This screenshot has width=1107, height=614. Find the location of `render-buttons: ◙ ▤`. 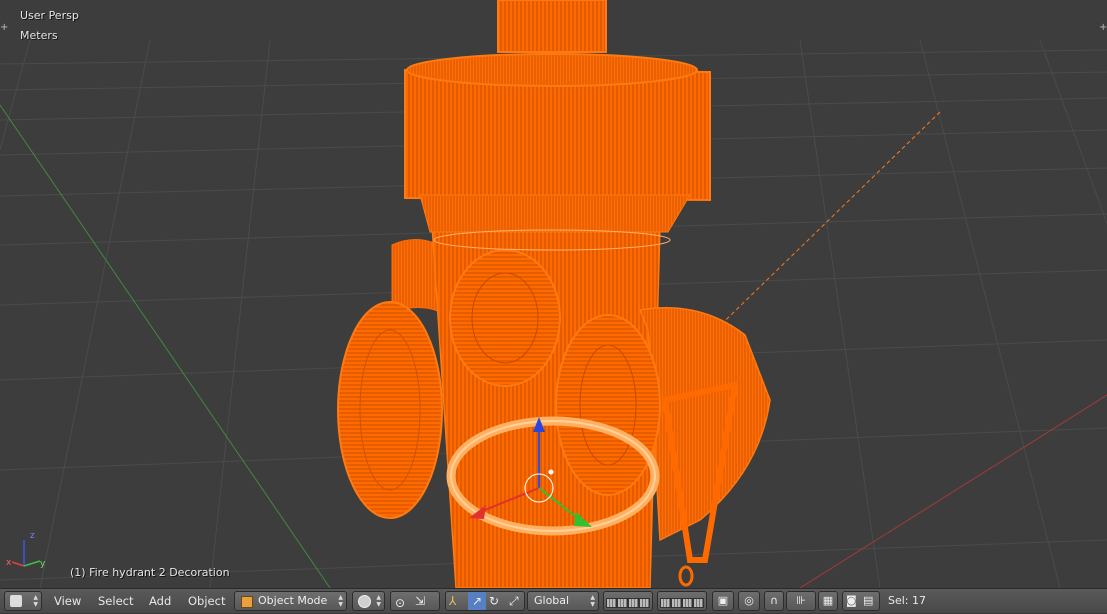

render-buttons: ◙ ▤ is located at coordinates (861, 601).